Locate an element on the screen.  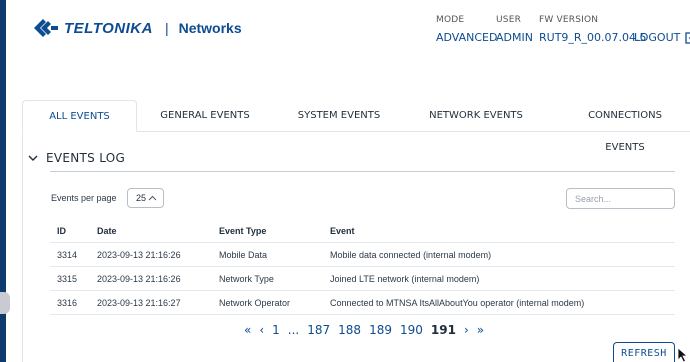
search-input is located at coordinates (620, 198).